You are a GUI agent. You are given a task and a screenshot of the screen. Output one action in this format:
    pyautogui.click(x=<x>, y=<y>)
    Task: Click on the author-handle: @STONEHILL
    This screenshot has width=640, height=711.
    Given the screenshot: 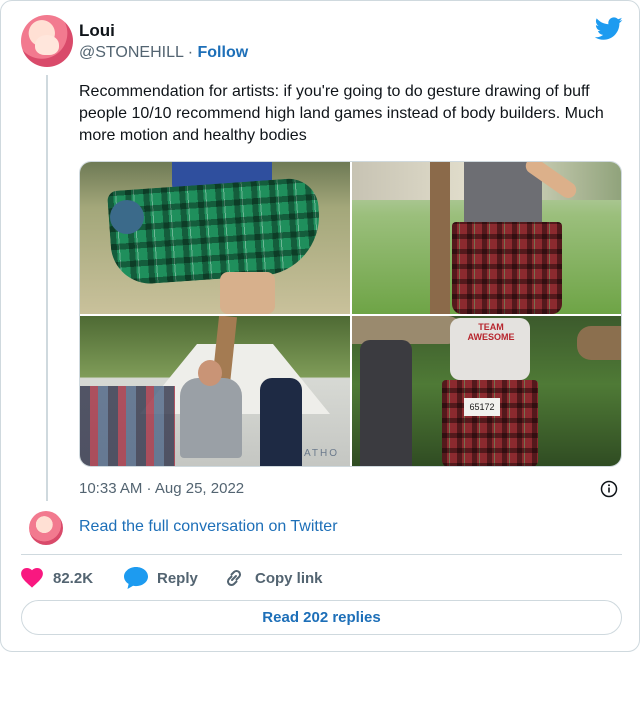 What is the action you would take?
    pyautogui.click(x=131, y=52)
    